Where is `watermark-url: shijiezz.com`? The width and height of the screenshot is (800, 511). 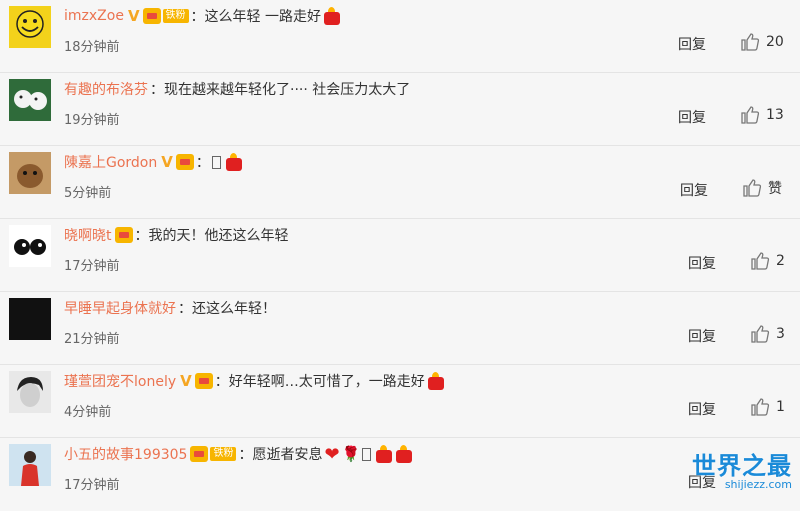 watermark-url: shijiezz.com is located at coordinates (758, 484).